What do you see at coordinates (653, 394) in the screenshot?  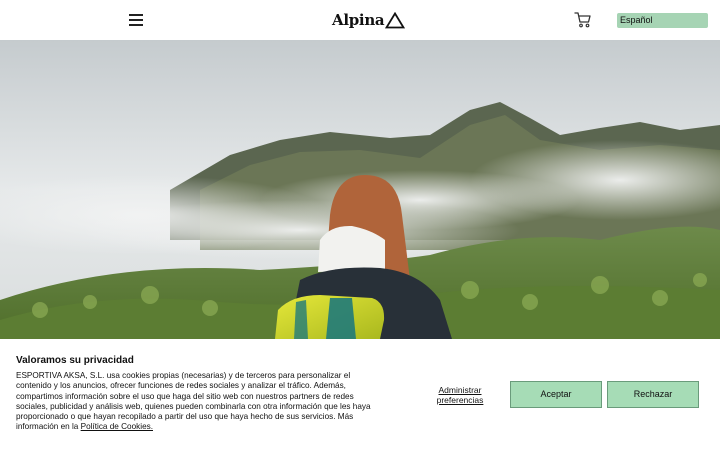 I see `reject-button: Rechazar` at bounding box center [653, 394].